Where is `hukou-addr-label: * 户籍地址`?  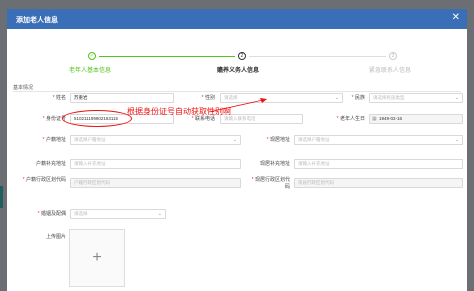 hukou-addr-label: * 户籍地址 is located at coordinates (43, 139).